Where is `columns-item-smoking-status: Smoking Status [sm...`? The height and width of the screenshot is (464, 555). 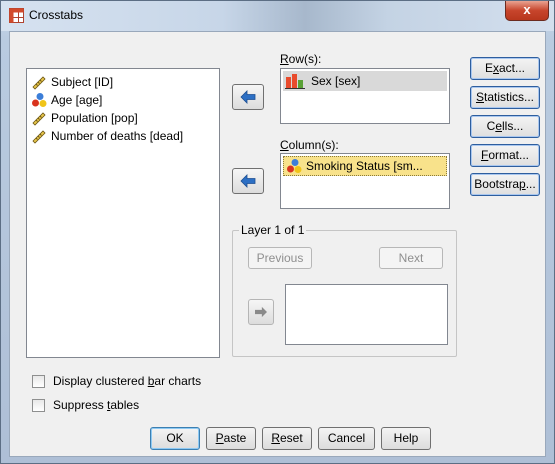
columns-item-smoking-status: Smoking Status [sm... is located at coordinates (365, 166).